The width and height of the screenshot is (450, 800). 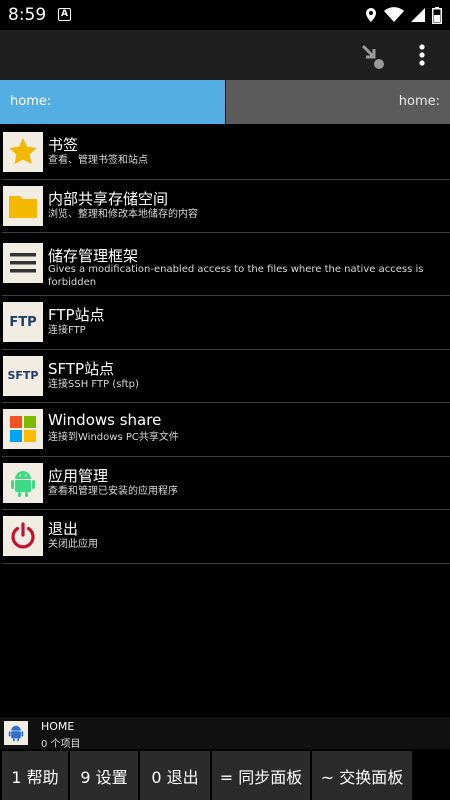 I want to click on ftp-icon: FTP, so click(x=23, y=322).